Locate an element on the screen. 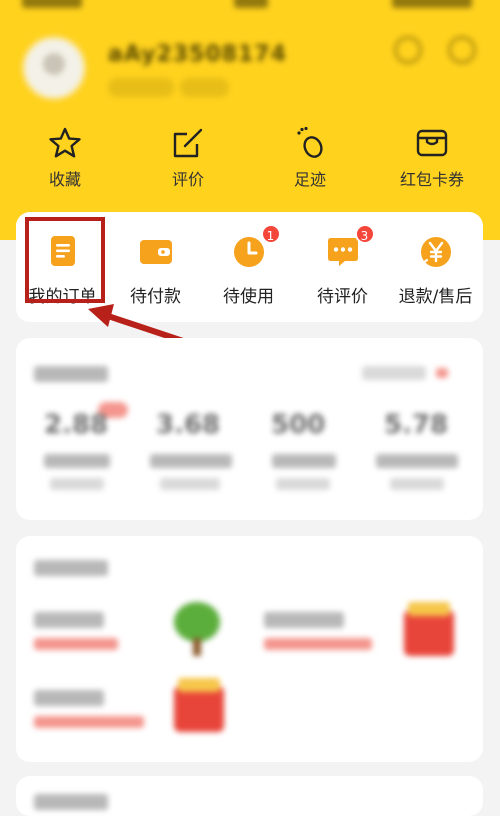 The image size is (500, 816). edit-icon is located at coordinates (188, 143).